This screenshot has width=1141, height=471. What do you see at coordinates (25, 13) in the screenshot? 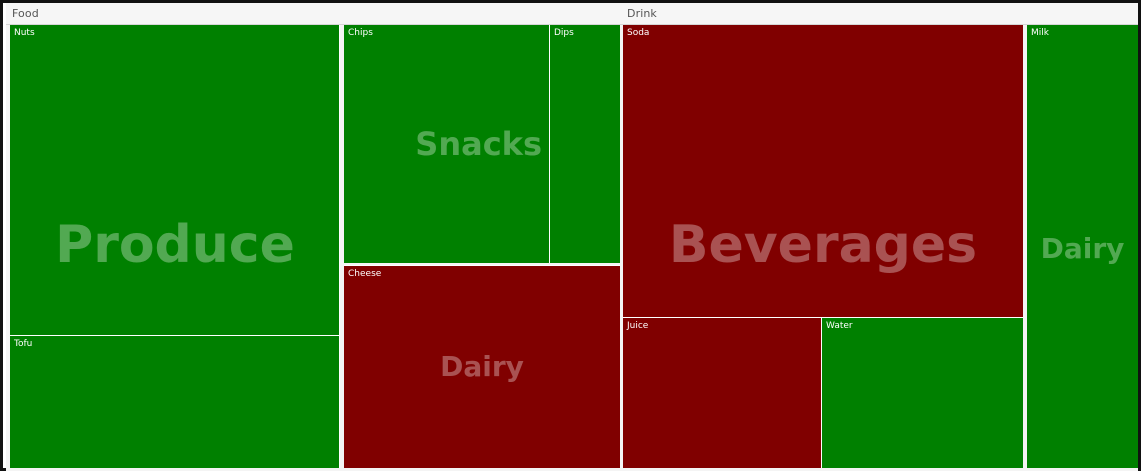
I see `group-title-food: Food` at bounding box center [25, 13].